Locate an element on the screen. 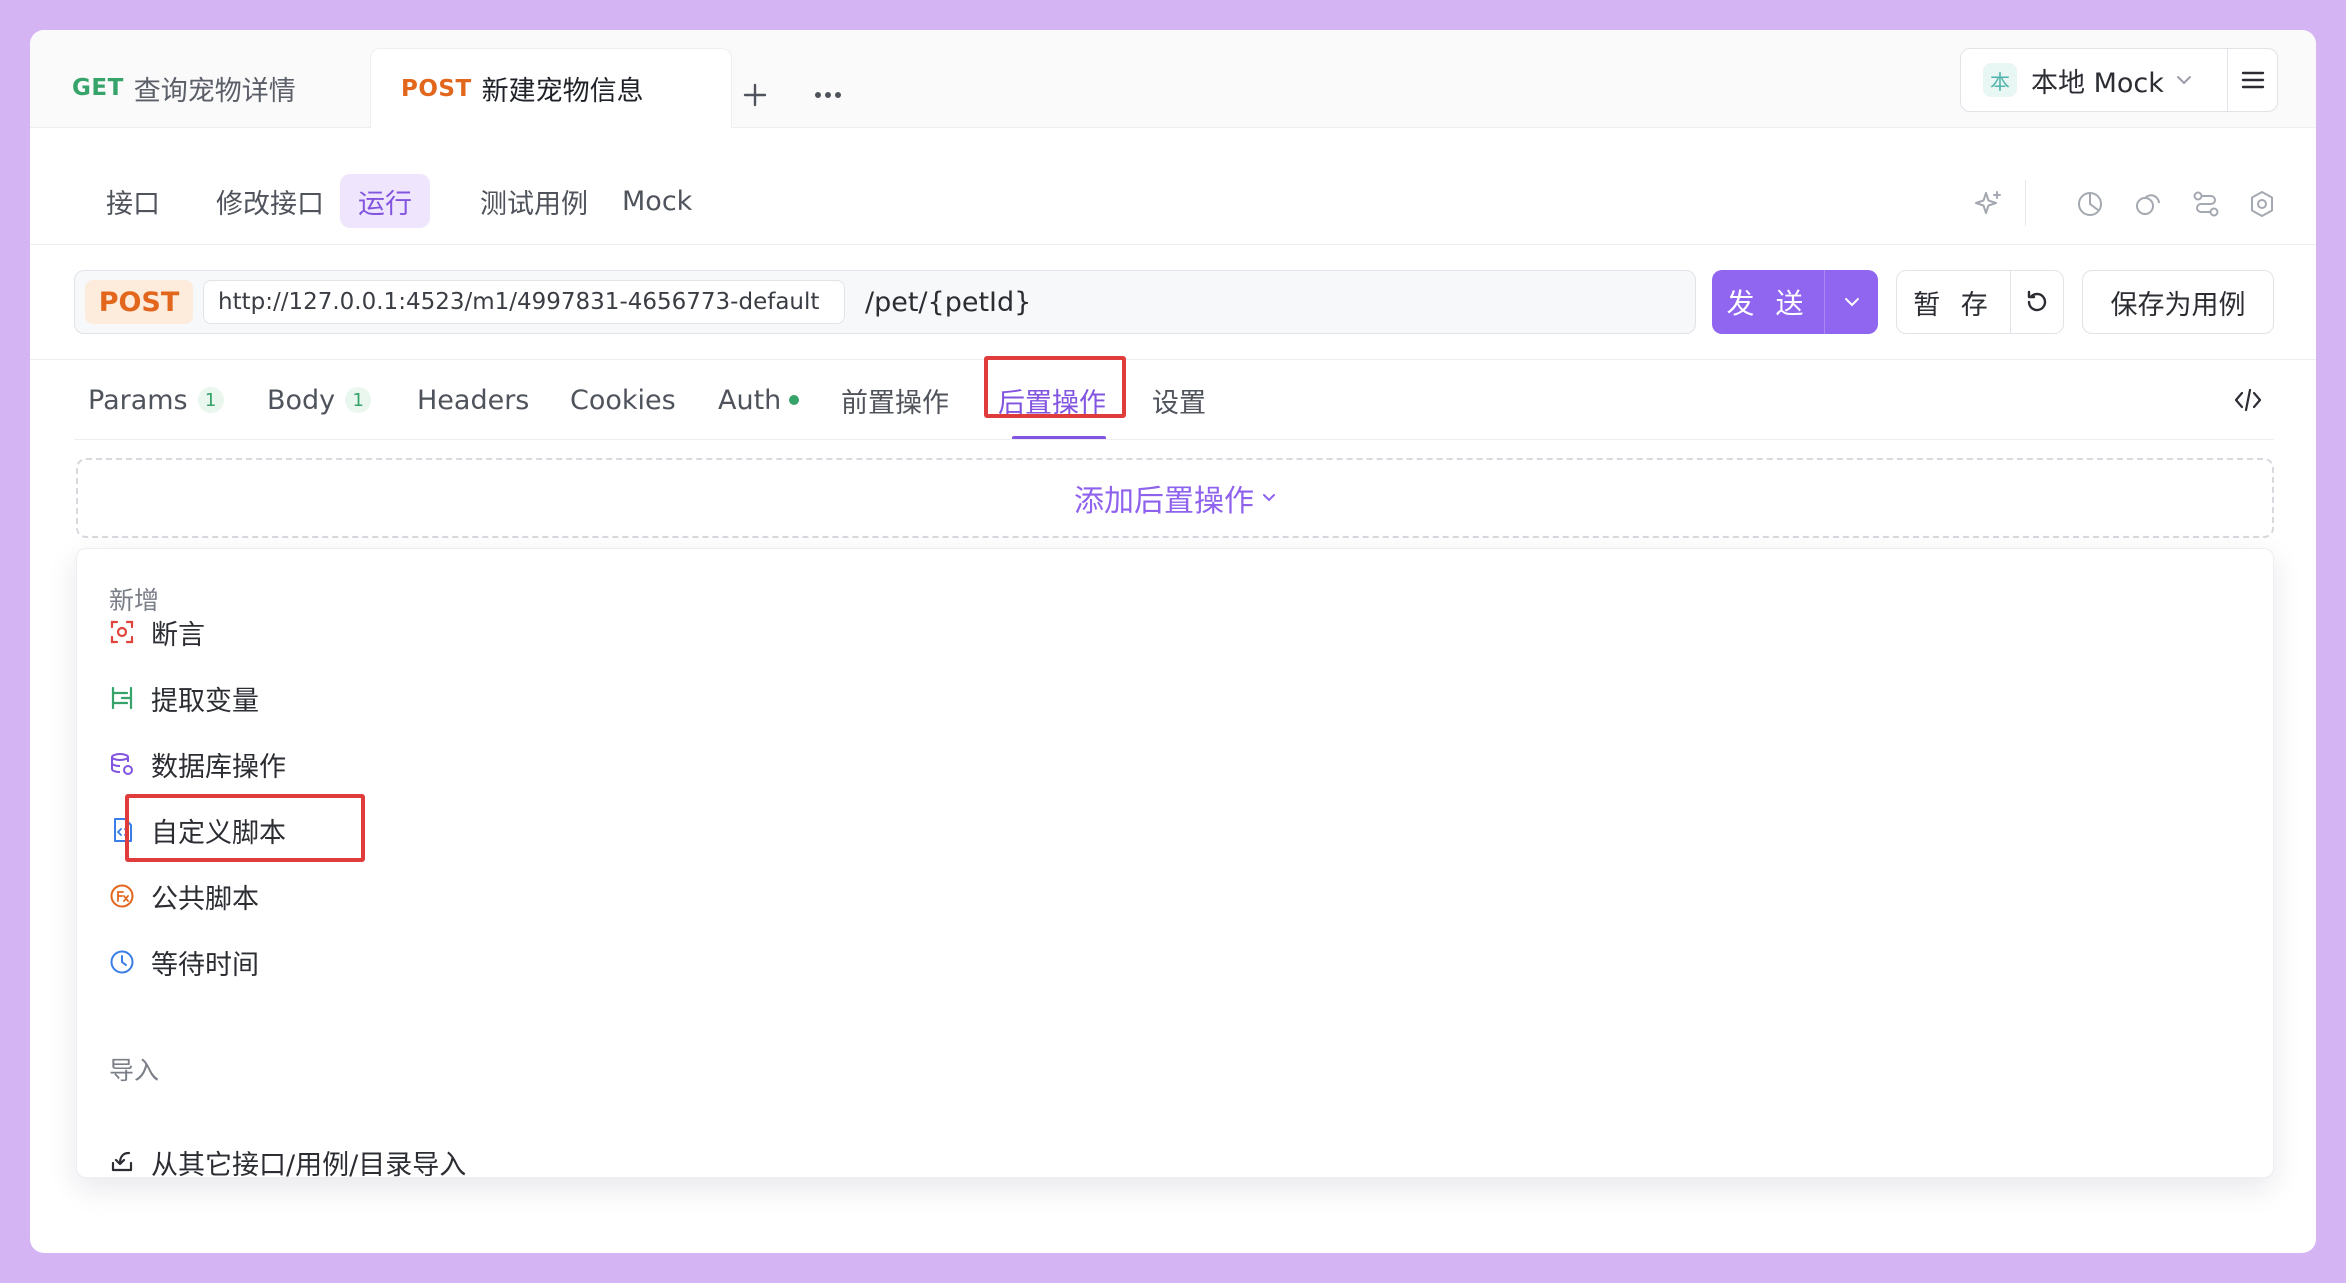 The height and width of the screenshot is (1283, 2346). tab-headers: Headers is located at coordinates (473, 400).